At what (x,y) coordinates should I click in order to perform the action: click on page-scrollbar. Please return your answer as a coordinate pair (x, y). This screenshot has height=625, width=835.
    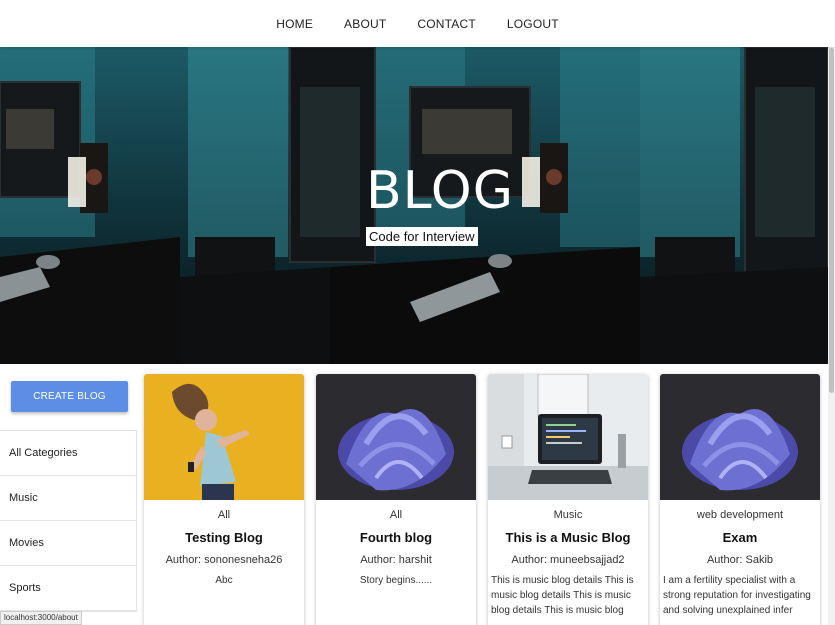
    Looking at the image, I should click on (831, 312).